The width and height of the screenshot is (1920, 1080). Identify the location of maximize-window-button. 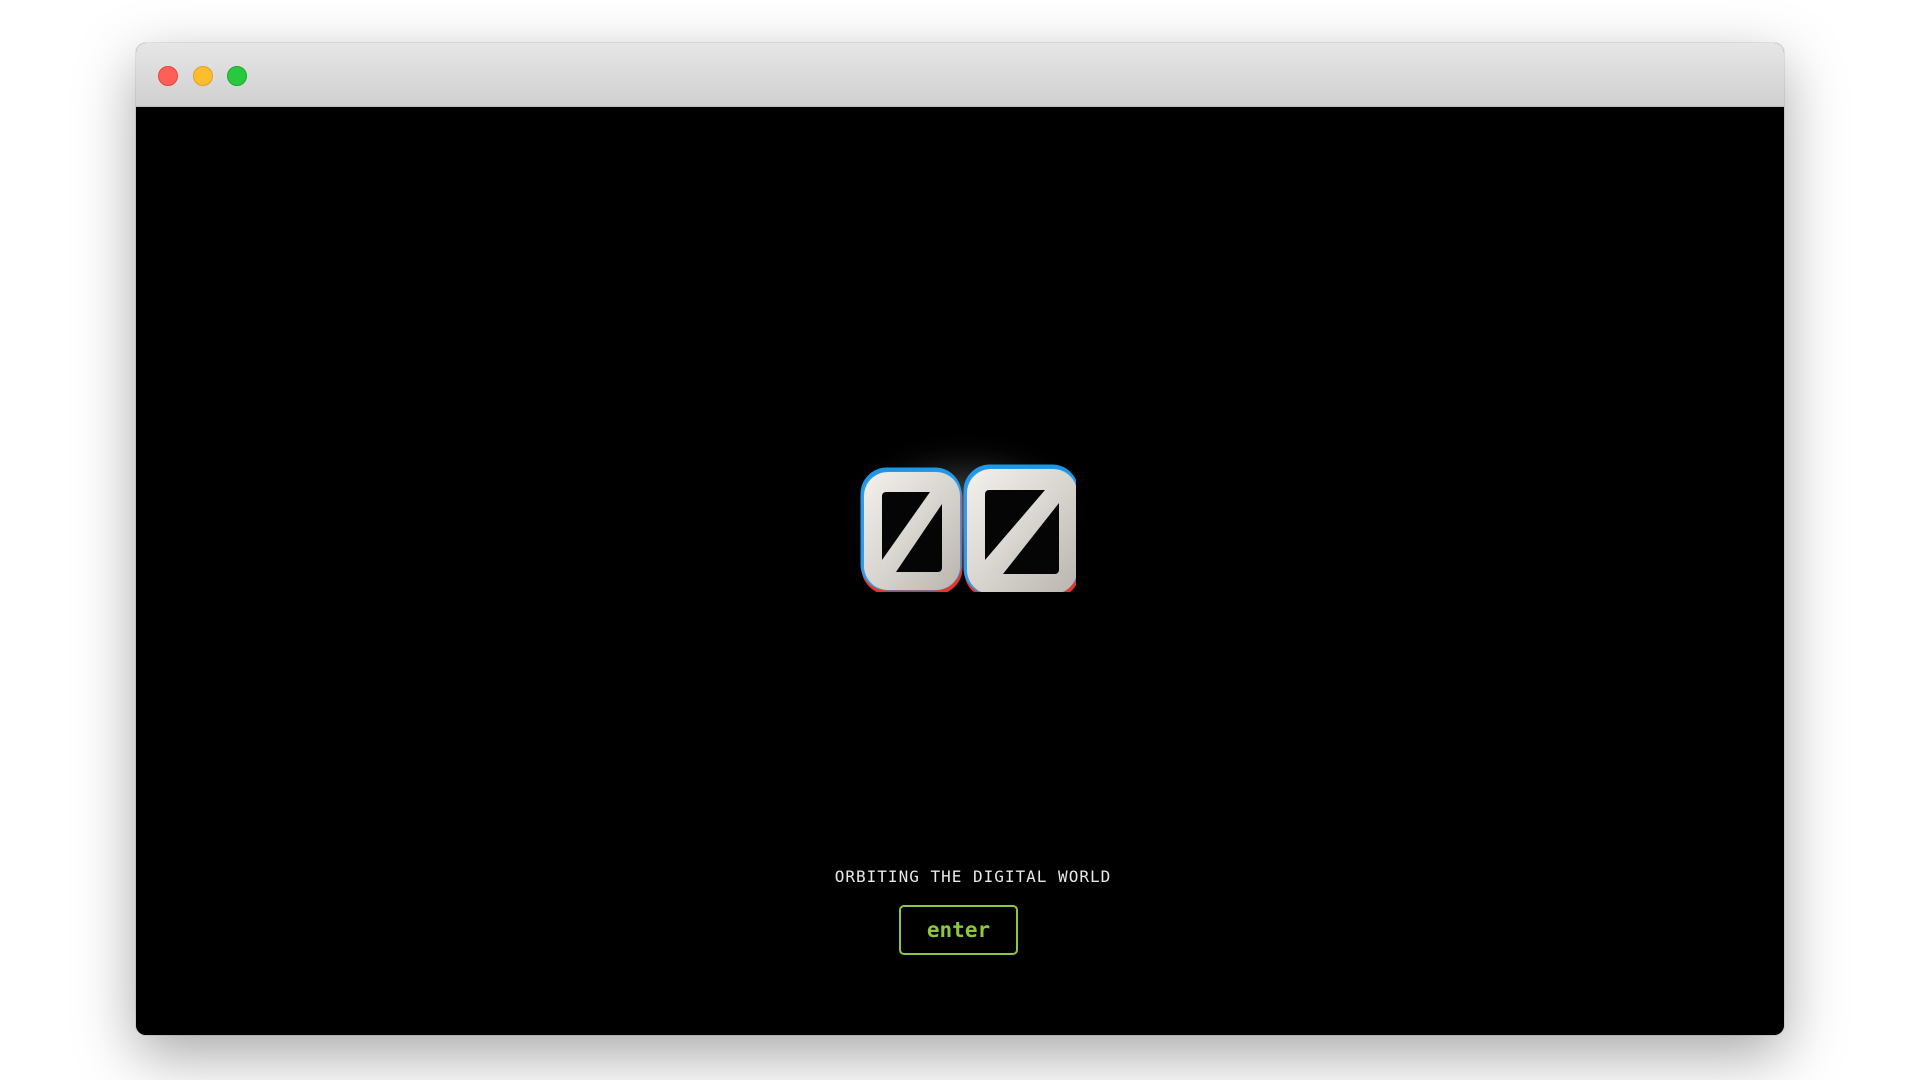
(237, 76).